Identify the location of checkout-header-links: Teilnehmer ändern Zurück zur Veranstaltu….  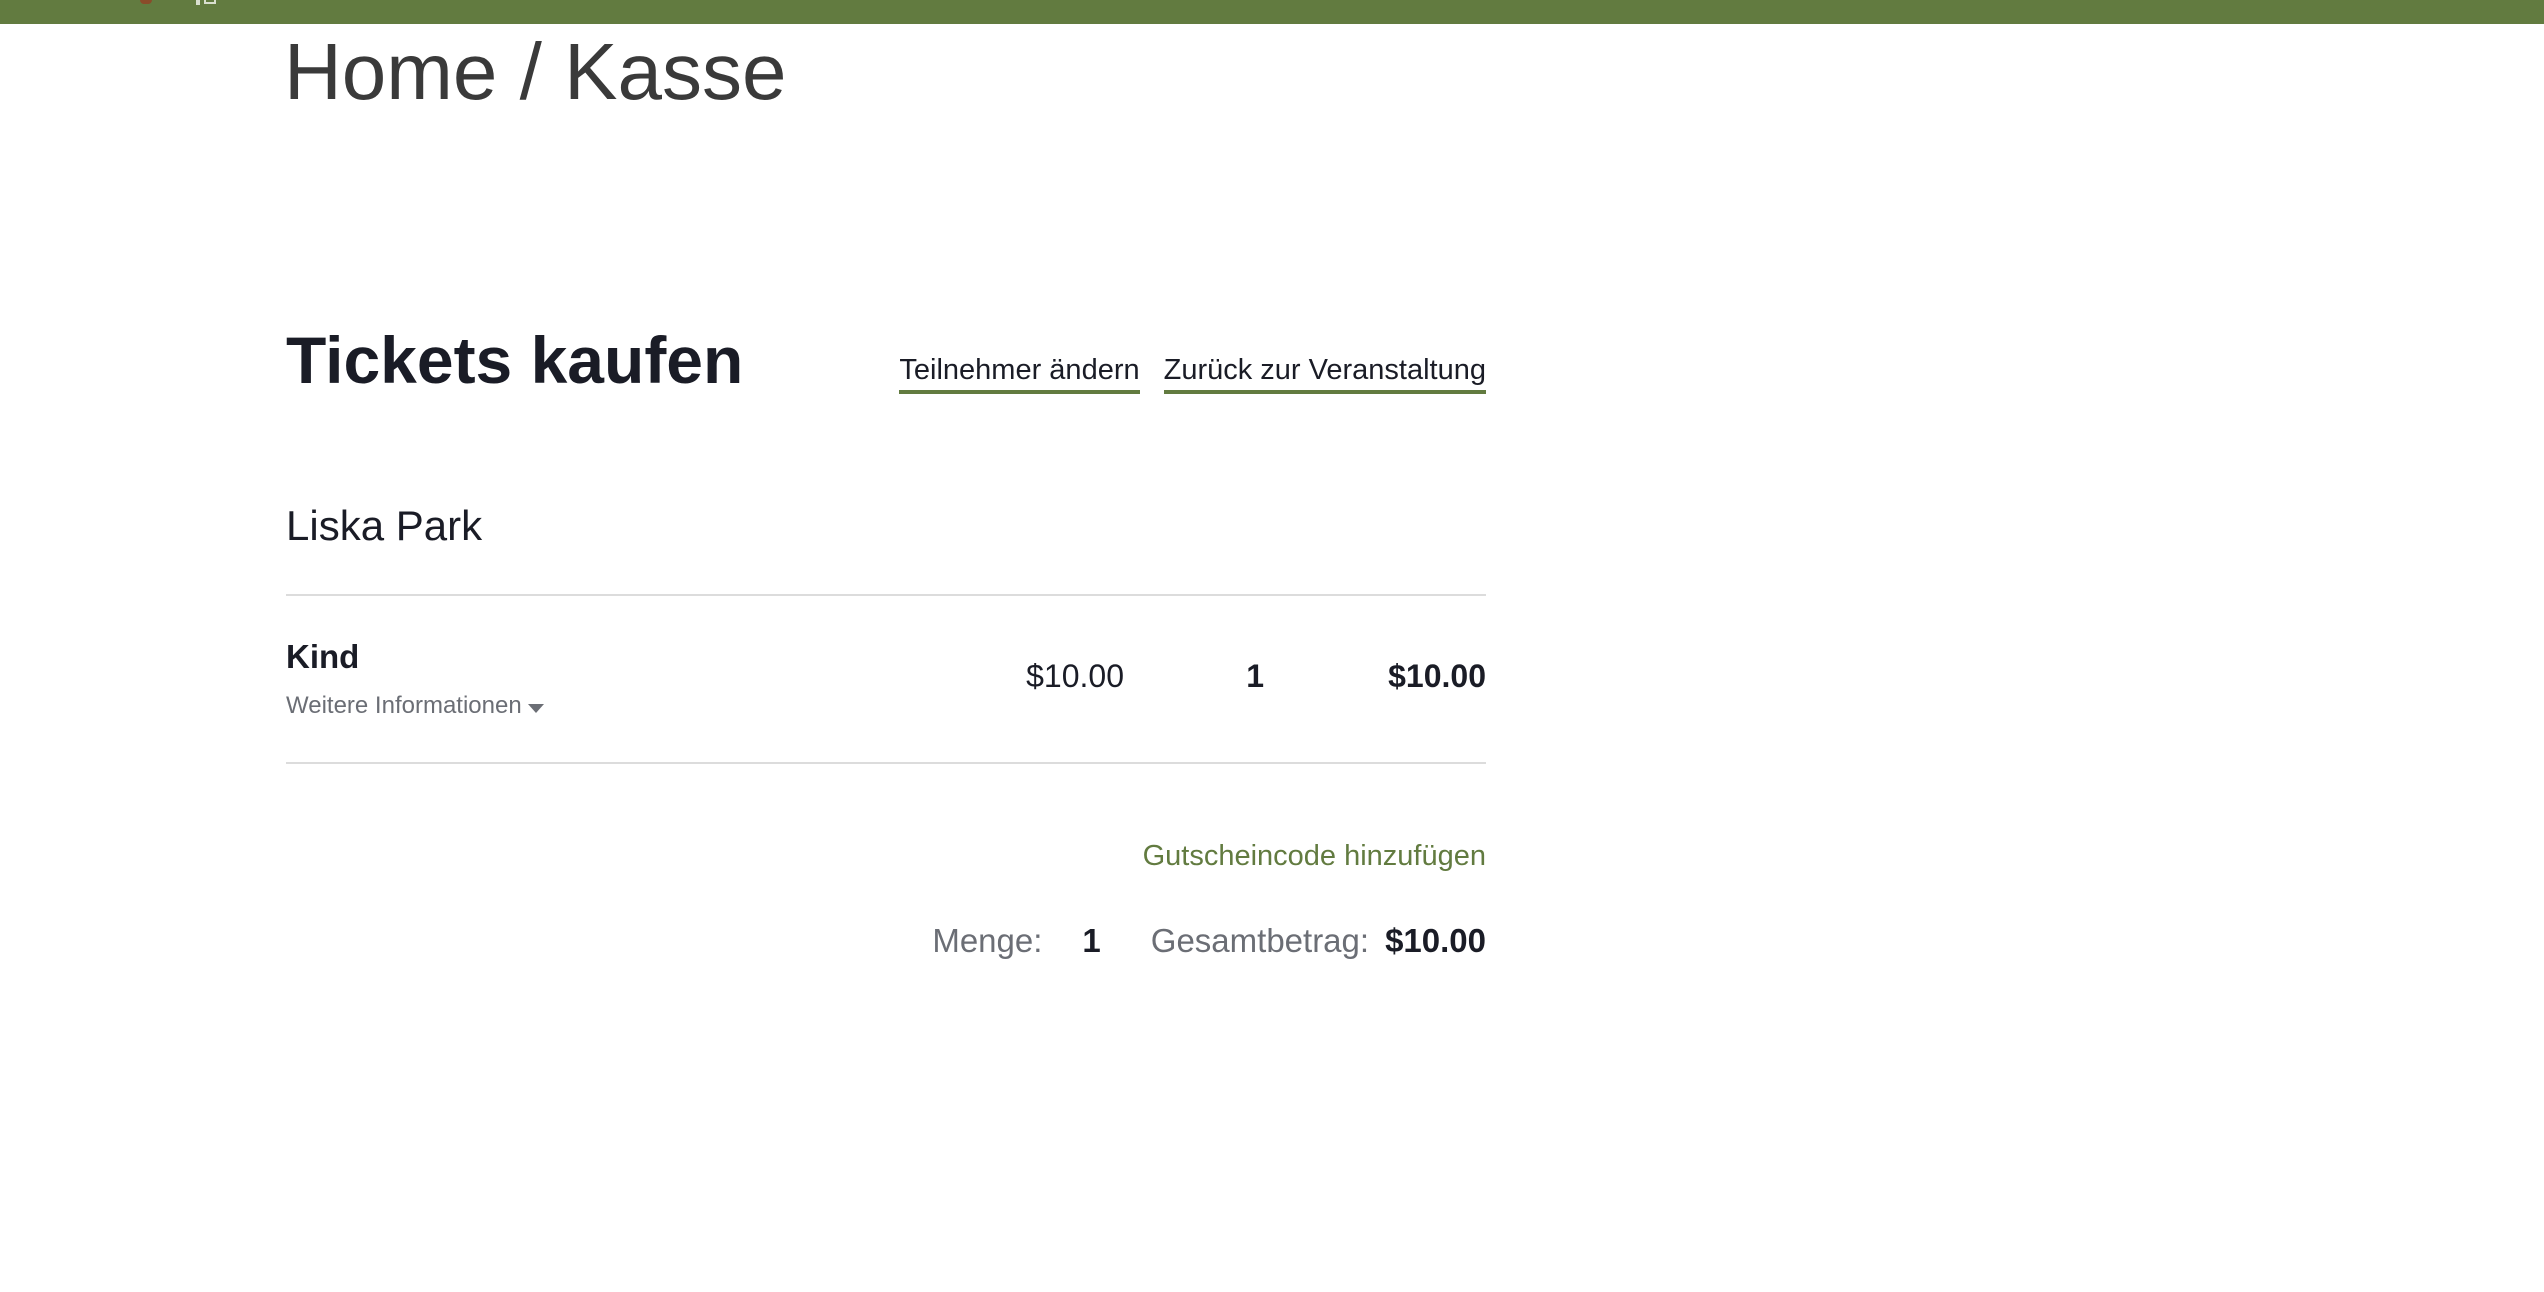
(1192, 373).